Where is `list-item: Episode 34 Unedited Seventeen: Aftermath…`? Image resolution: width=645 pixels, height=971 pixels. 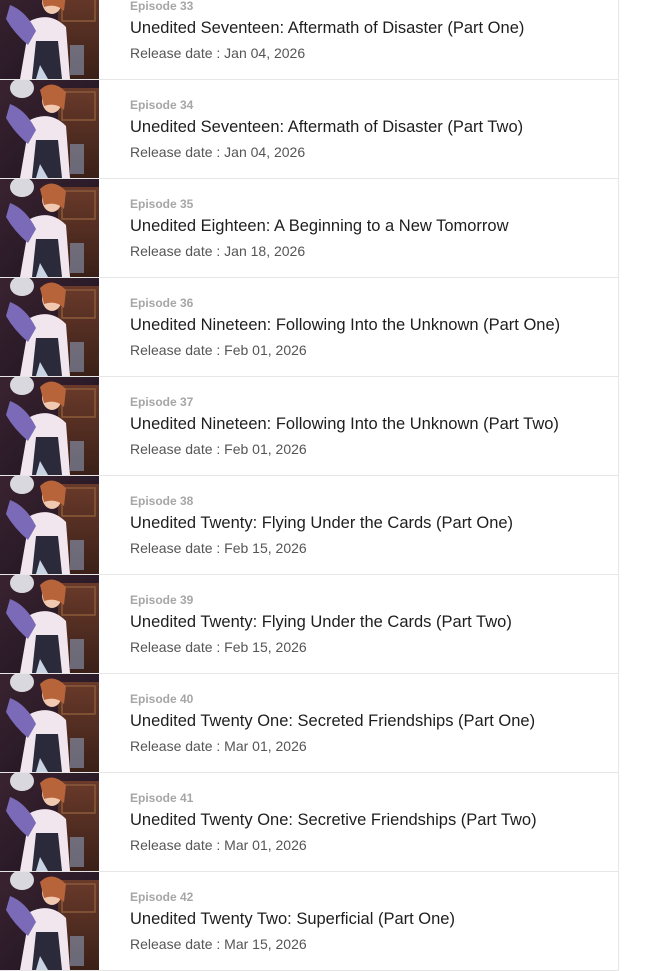
list-item: Episode 34 Unedited Seventeen: Aftermath… is located at coordinates (309, 129).